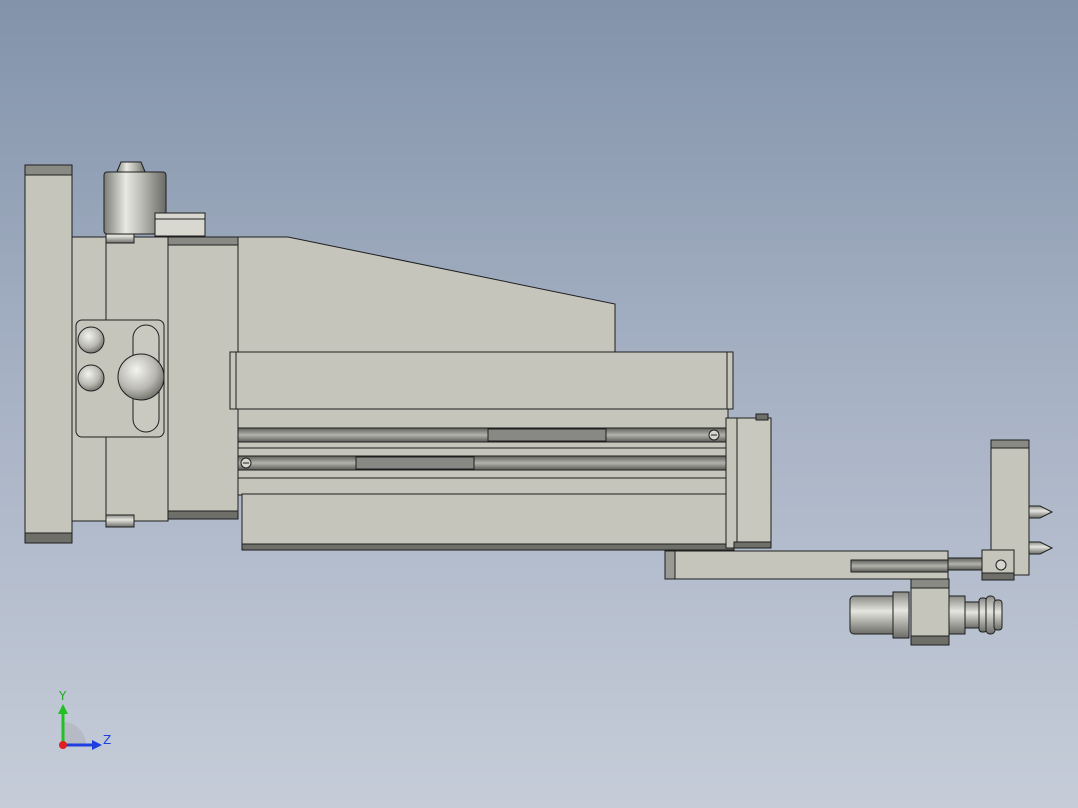  I want to click on finger-block, so click(1017, 510).